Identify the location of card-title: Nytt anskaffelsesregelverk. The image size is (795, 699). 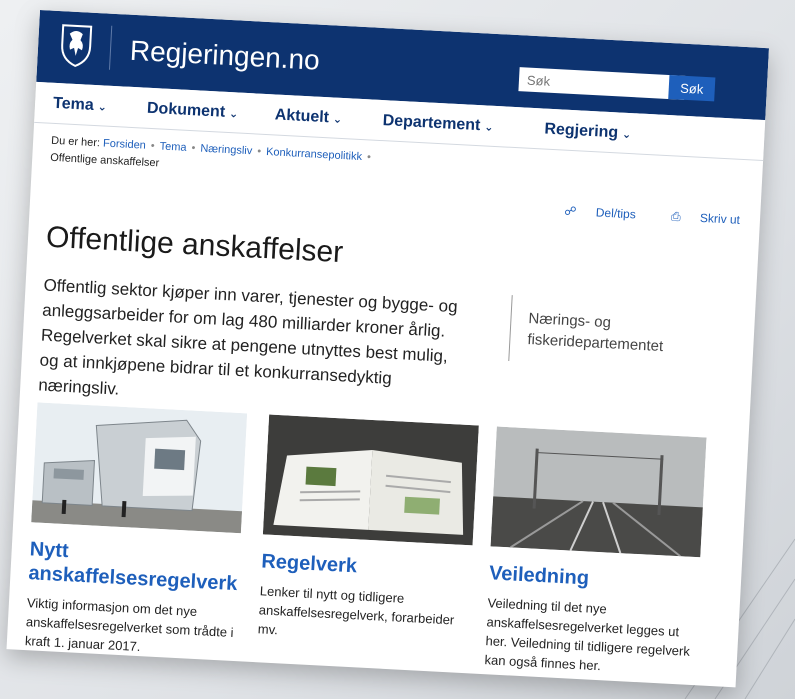
(134, 566).